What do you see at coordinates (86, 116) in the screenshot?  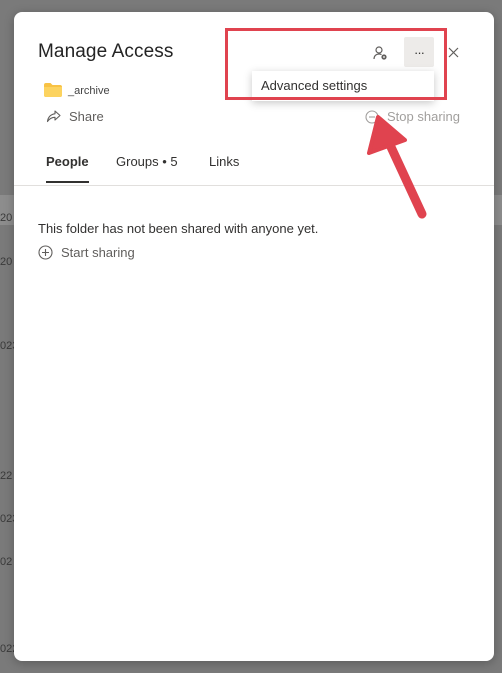 I see `share-label: Share` at bounding box center [86, 116].